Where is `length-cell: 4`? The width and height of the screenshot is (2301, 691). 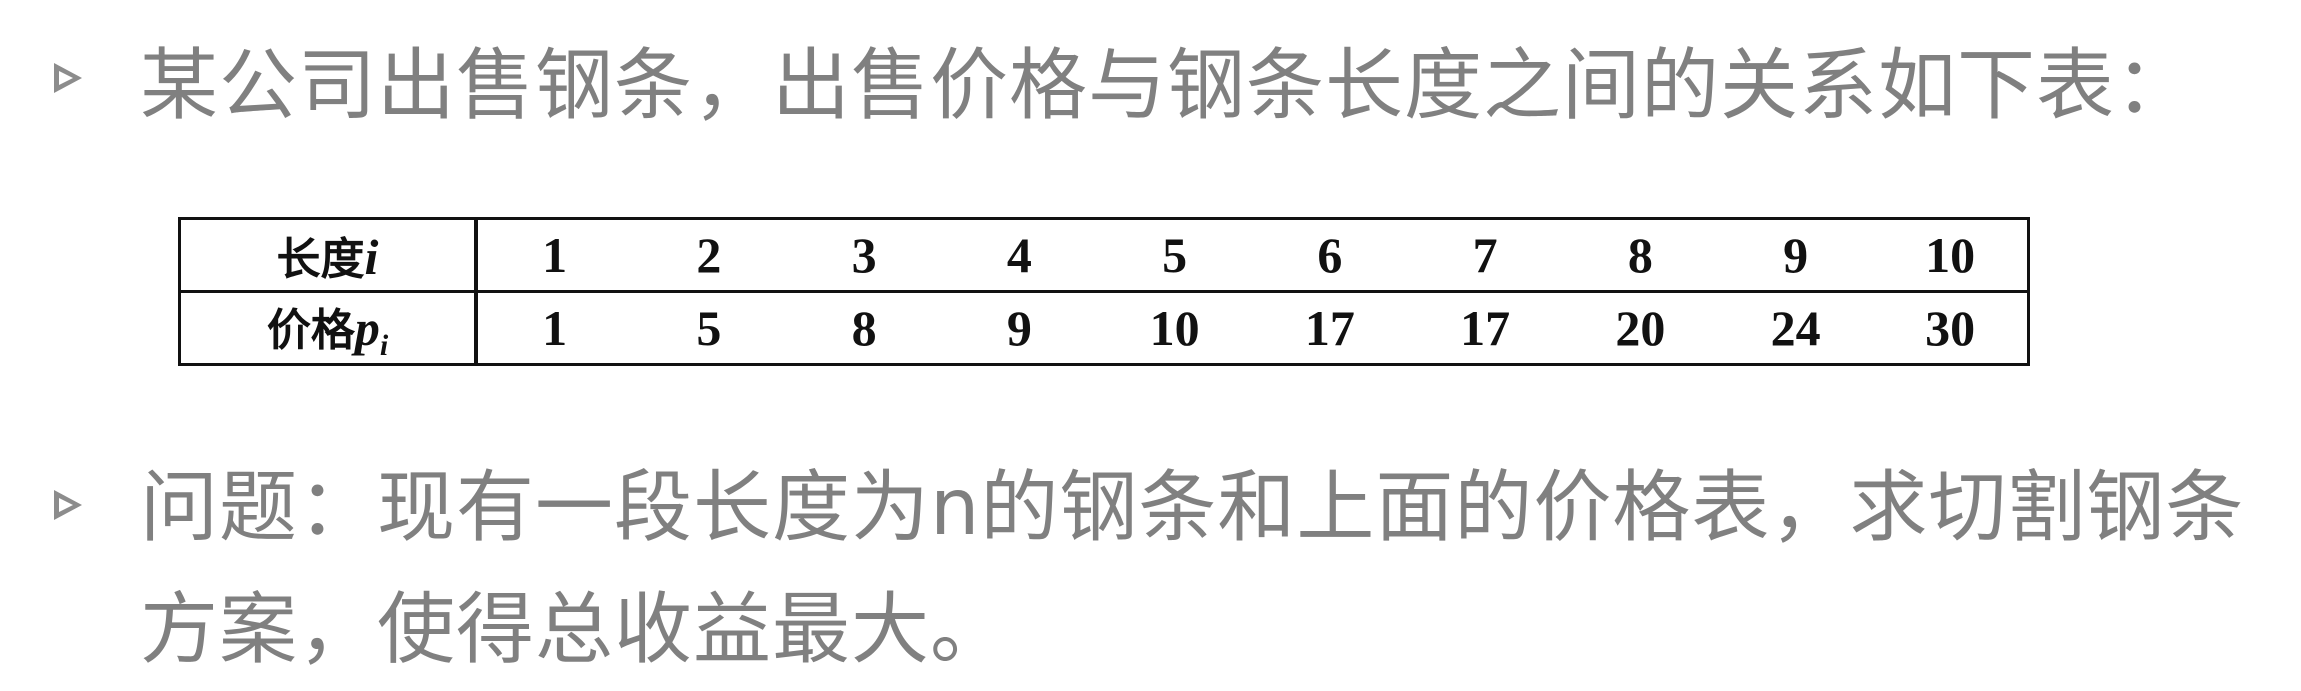
length-cell: 4 is located at coordinates (1019, 255).